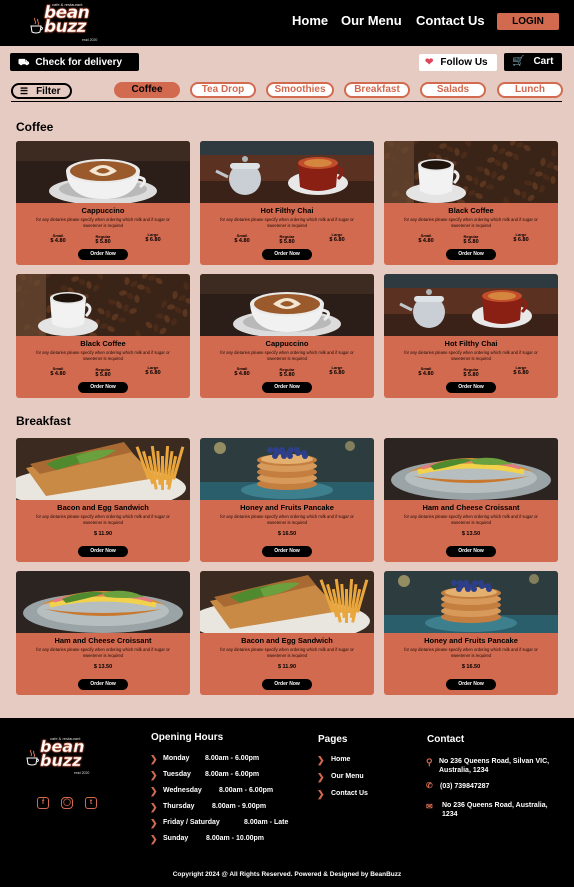 The height and width of the screenshot is (887, 574). What do you see at coordinates (79, 62) in the screenshot?
I see `delivery-label: Check for delivery` at bounding box center [79, 62].